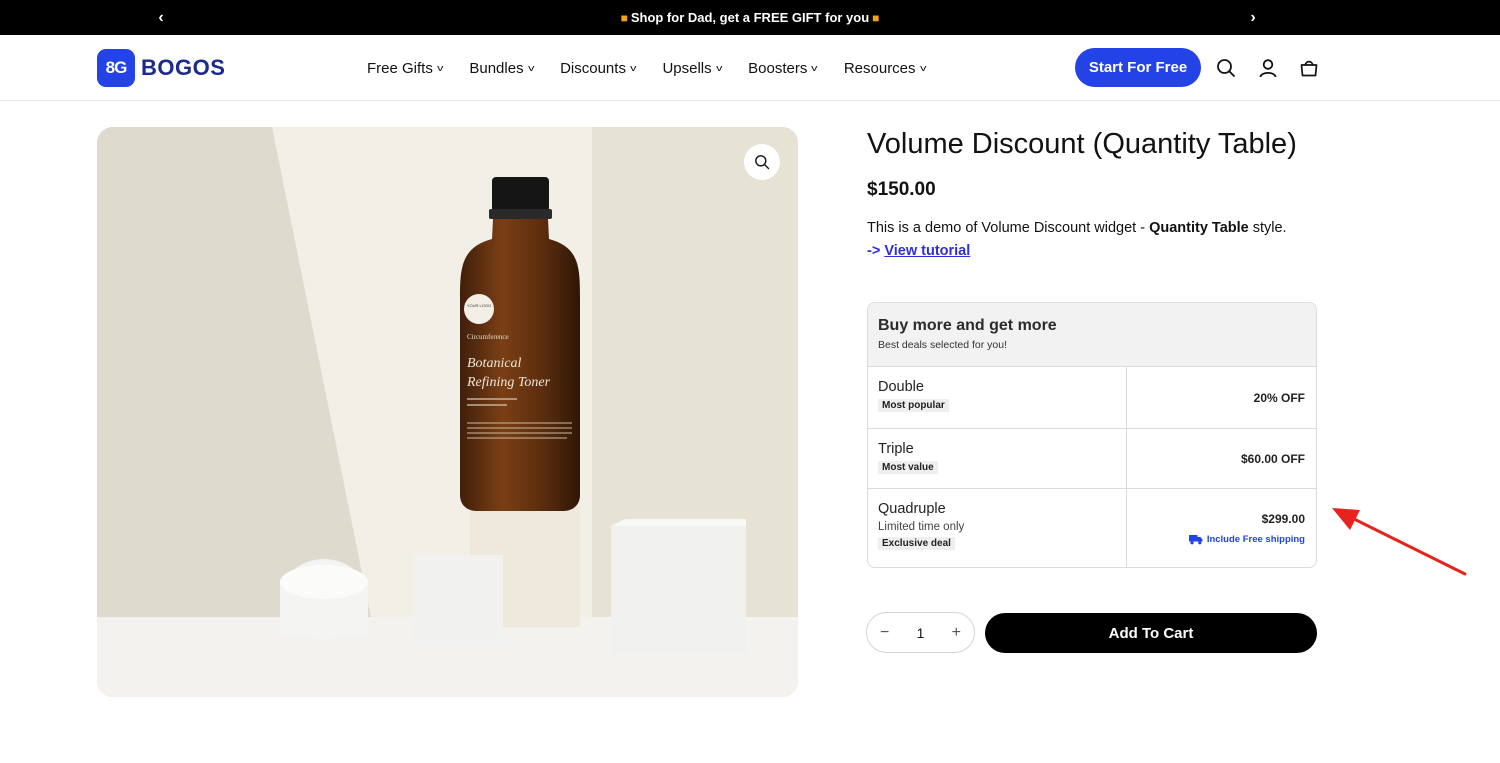 This screenshot has height=763, width=1500. I want to click on nav-label: Upsells, so click(687, 68).